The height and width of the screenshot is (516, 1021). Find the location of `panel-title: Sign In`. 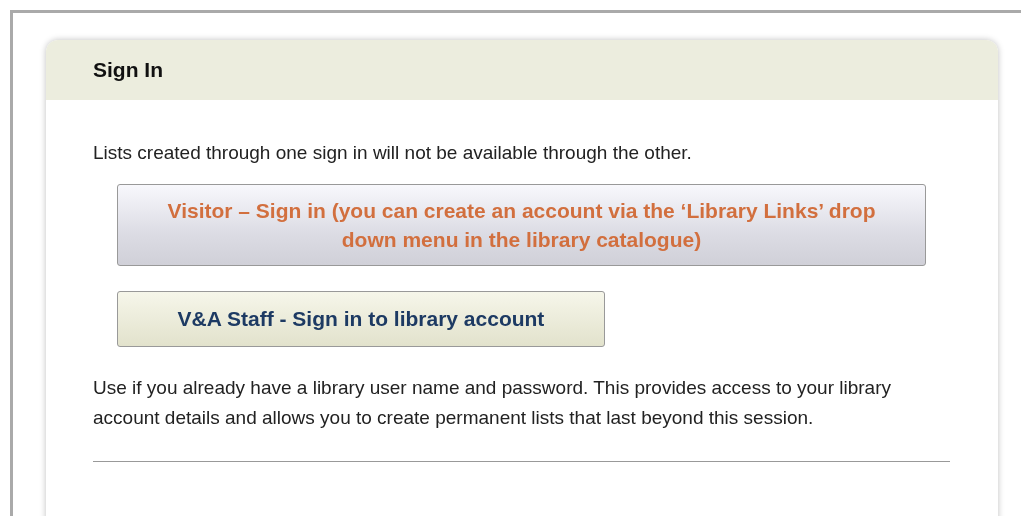

panel-title: Sign In is located at coordinates (128, 70).